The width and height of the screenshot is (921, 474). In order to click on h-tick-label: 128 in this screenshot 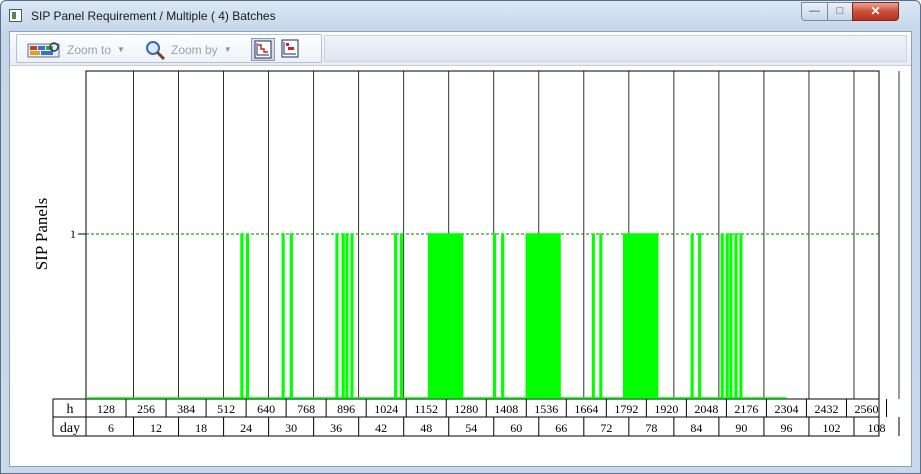, I will do `click(106, 409)`.